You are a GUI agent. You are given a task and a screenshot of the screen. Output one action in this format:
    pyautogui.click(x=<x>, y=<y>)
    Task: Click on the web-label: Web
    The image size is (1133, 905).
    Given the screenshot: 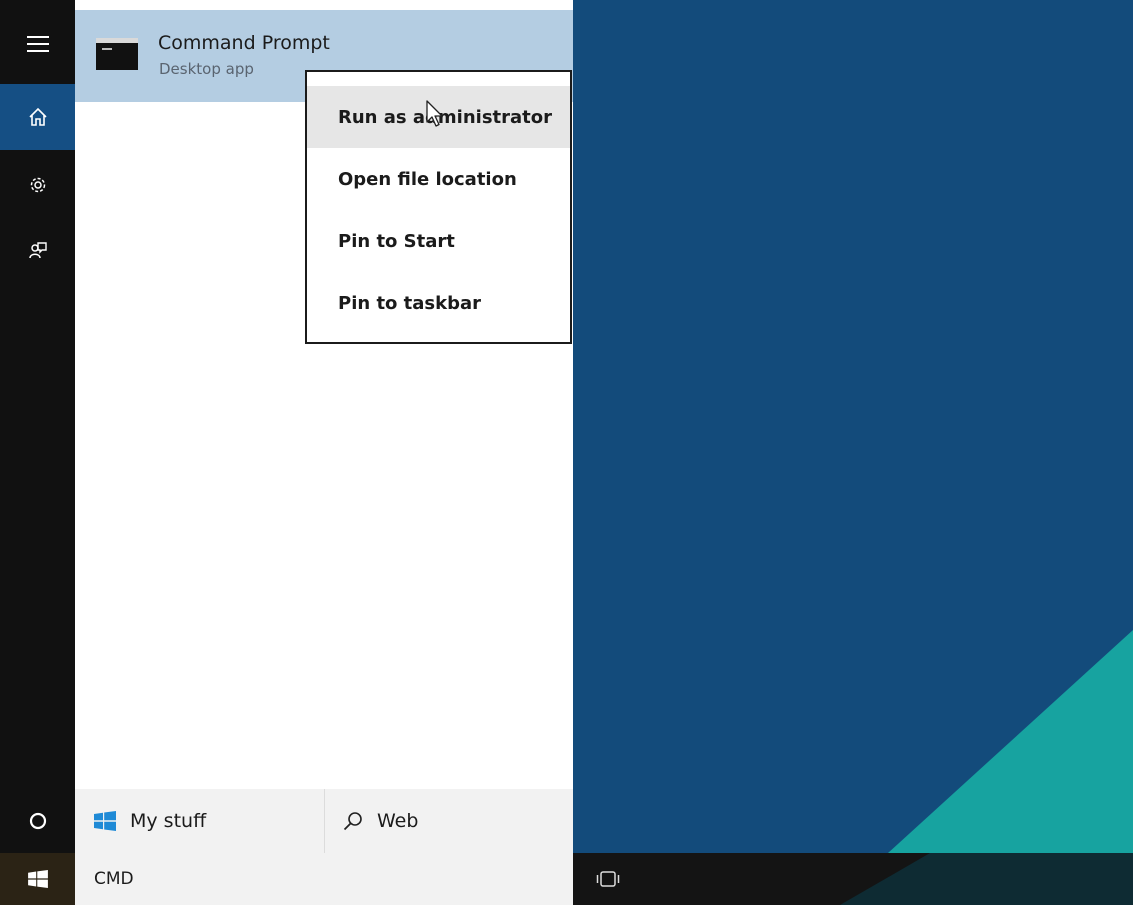 What is the action you would take?
    pyautogui.click(x=398, y=821)
    